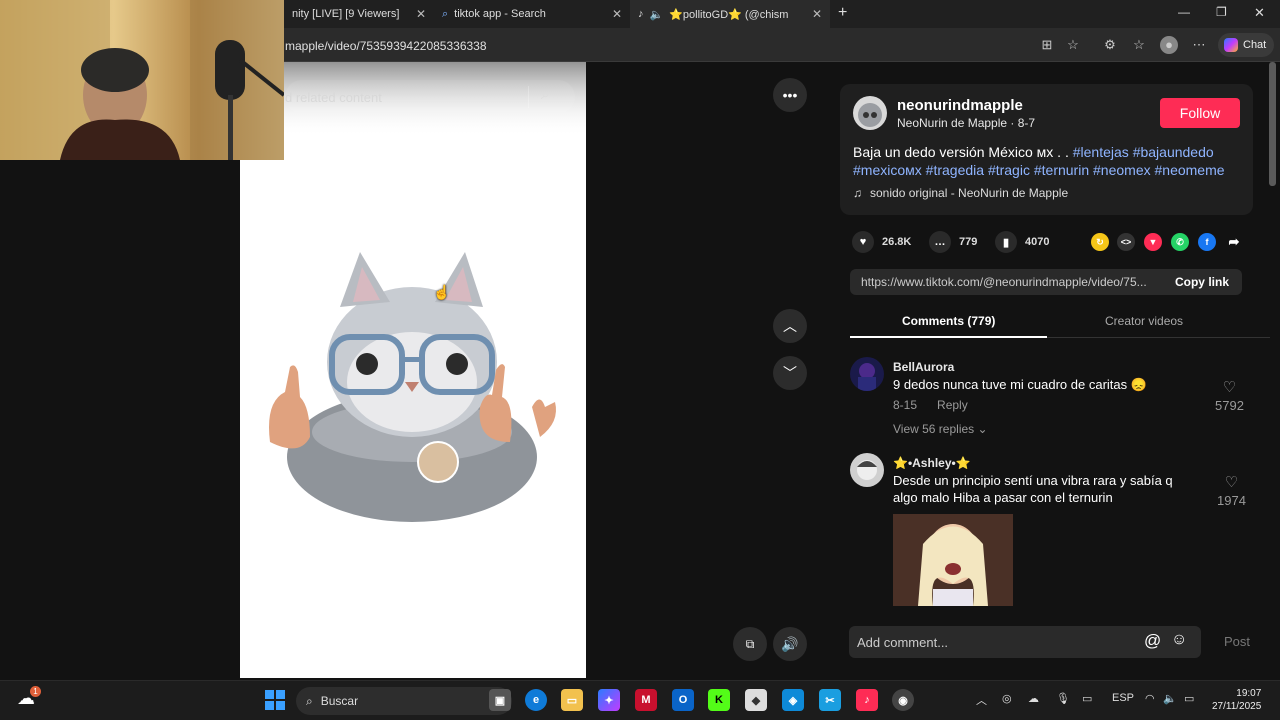  What do you see at coordinates (955, 170) in the screenshot?
I see `hashtag: #tragedia` at bounding box center [955, 170].